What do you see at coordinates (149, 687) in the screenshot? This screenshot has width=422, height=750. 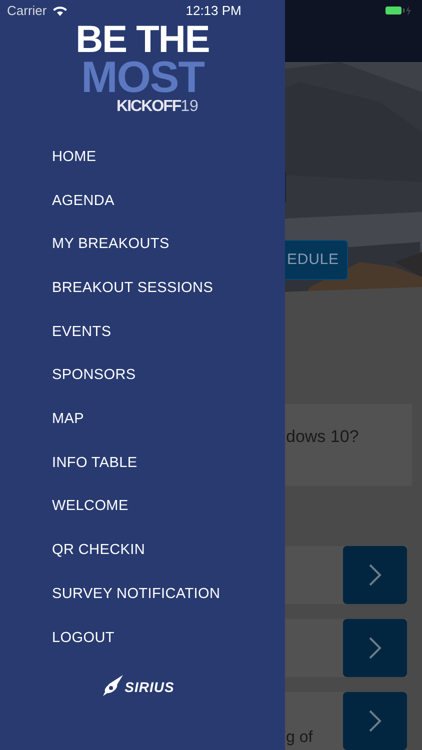 I see `sirius-wordmark: SIRIUS` at bounding box center [149, 687].